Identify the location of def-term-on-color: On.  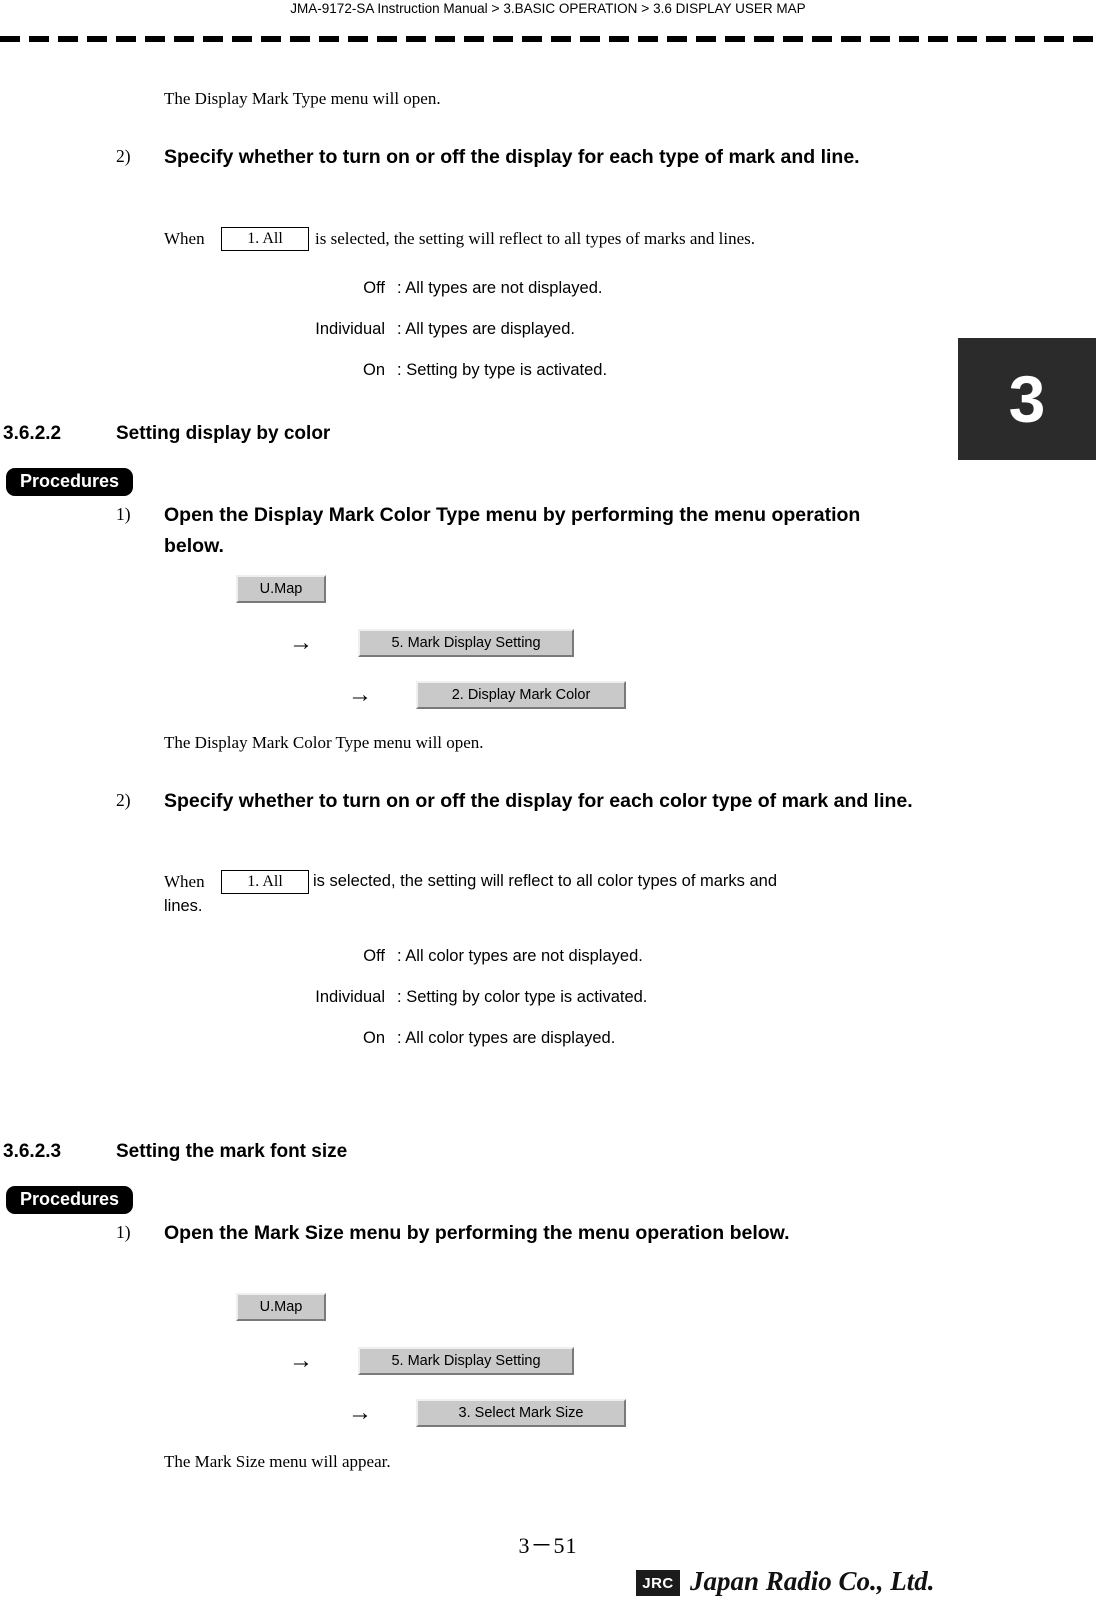
(373, 1038).